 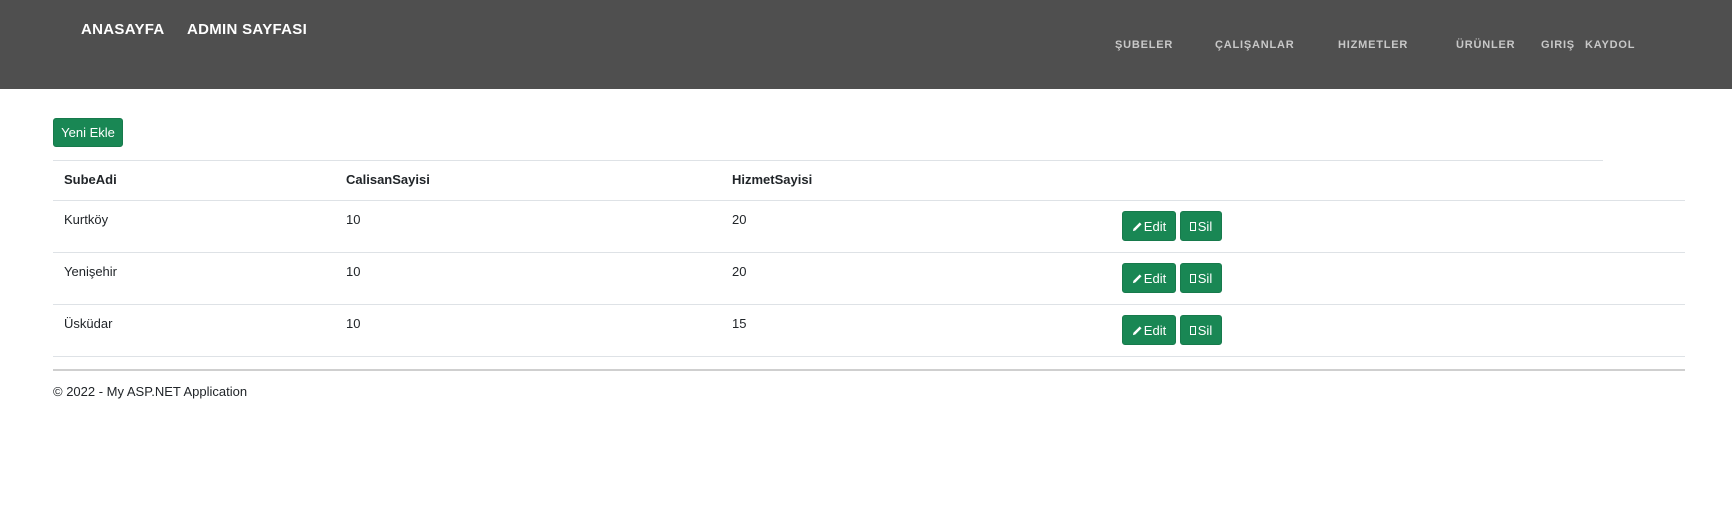 What do you see at coordinates (1485, 45) in the screenshot?
I see `nav-link-urunler: ÜRÜNLER` at bounding box center [1485, 45].